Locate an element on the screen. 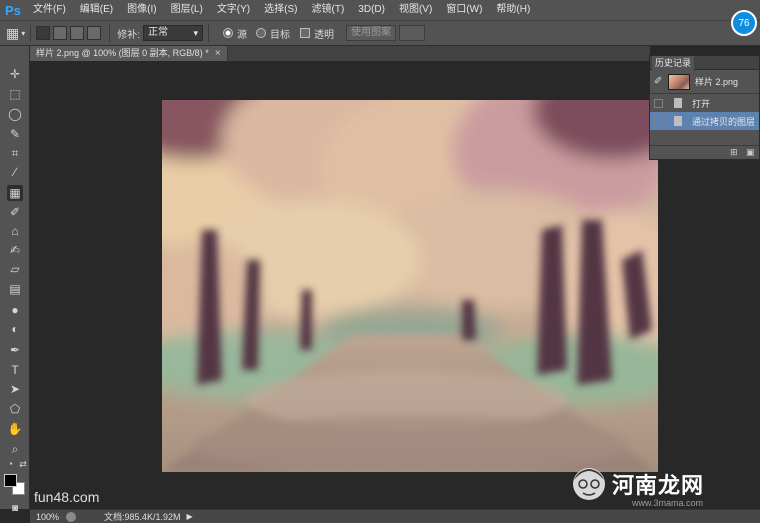 The image size is (760, 523). watermark-left: fun48.com is located at coordinates (67, 497).